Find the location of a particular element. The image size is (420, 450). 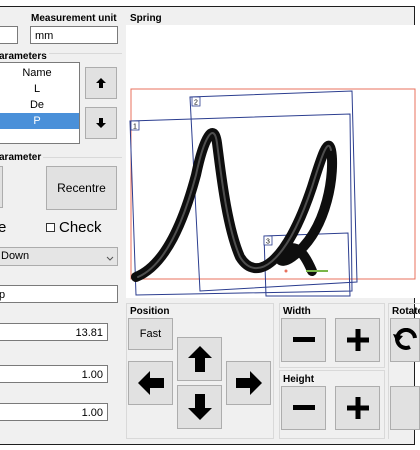

move-left-button is located at coordinates (150, 383).